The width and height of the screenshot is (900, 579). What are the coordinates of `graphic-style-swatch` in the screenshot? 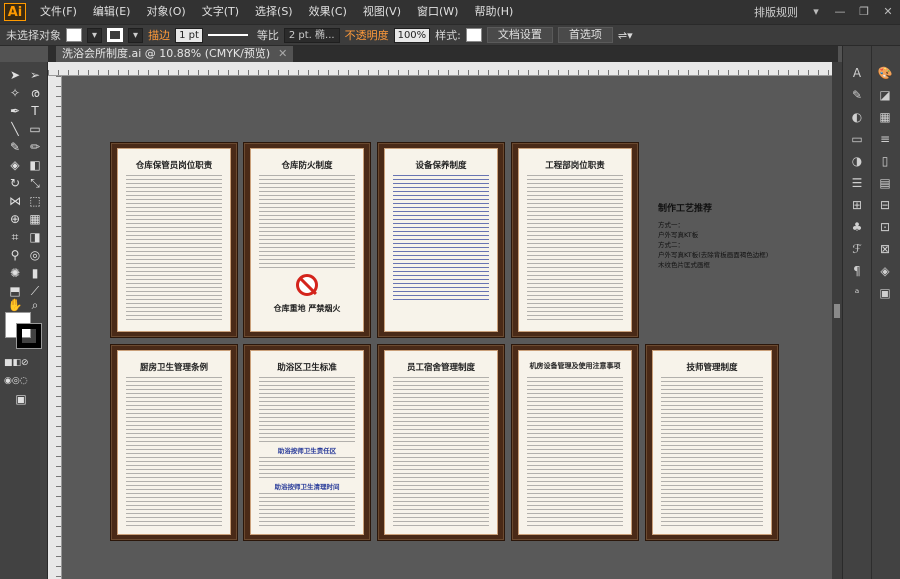 It's located at (473, 35).